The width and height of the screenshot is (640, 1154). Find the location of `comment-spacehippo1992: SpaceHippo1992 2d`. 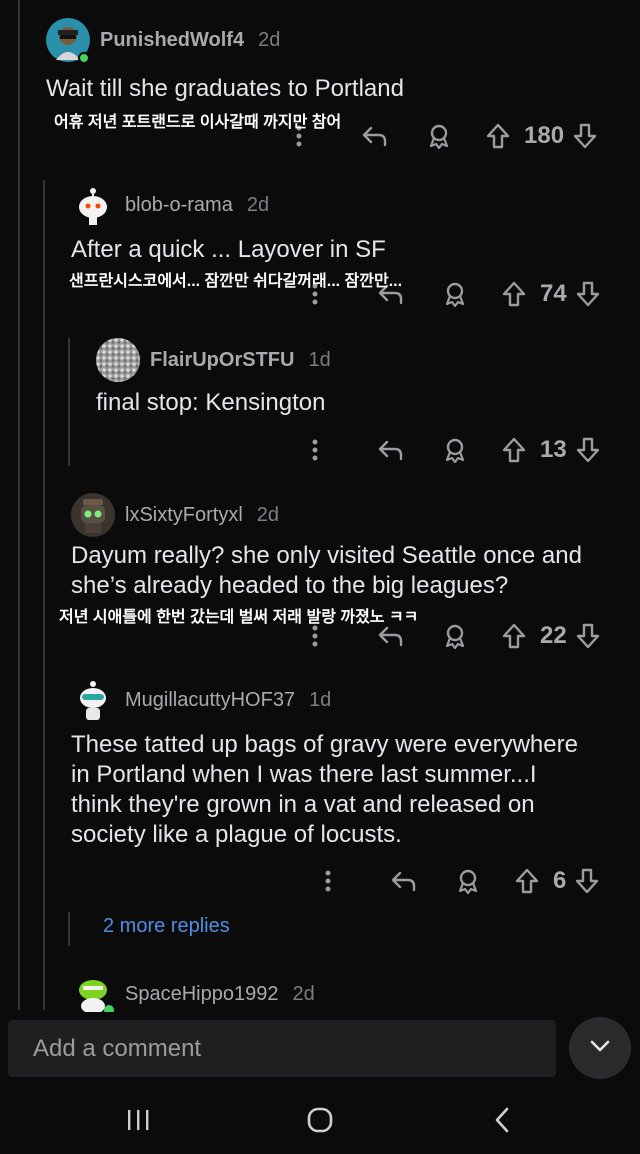

comment-spacehippo1992: SpaceHippo1992 2d is located at coordinates (351, 992).